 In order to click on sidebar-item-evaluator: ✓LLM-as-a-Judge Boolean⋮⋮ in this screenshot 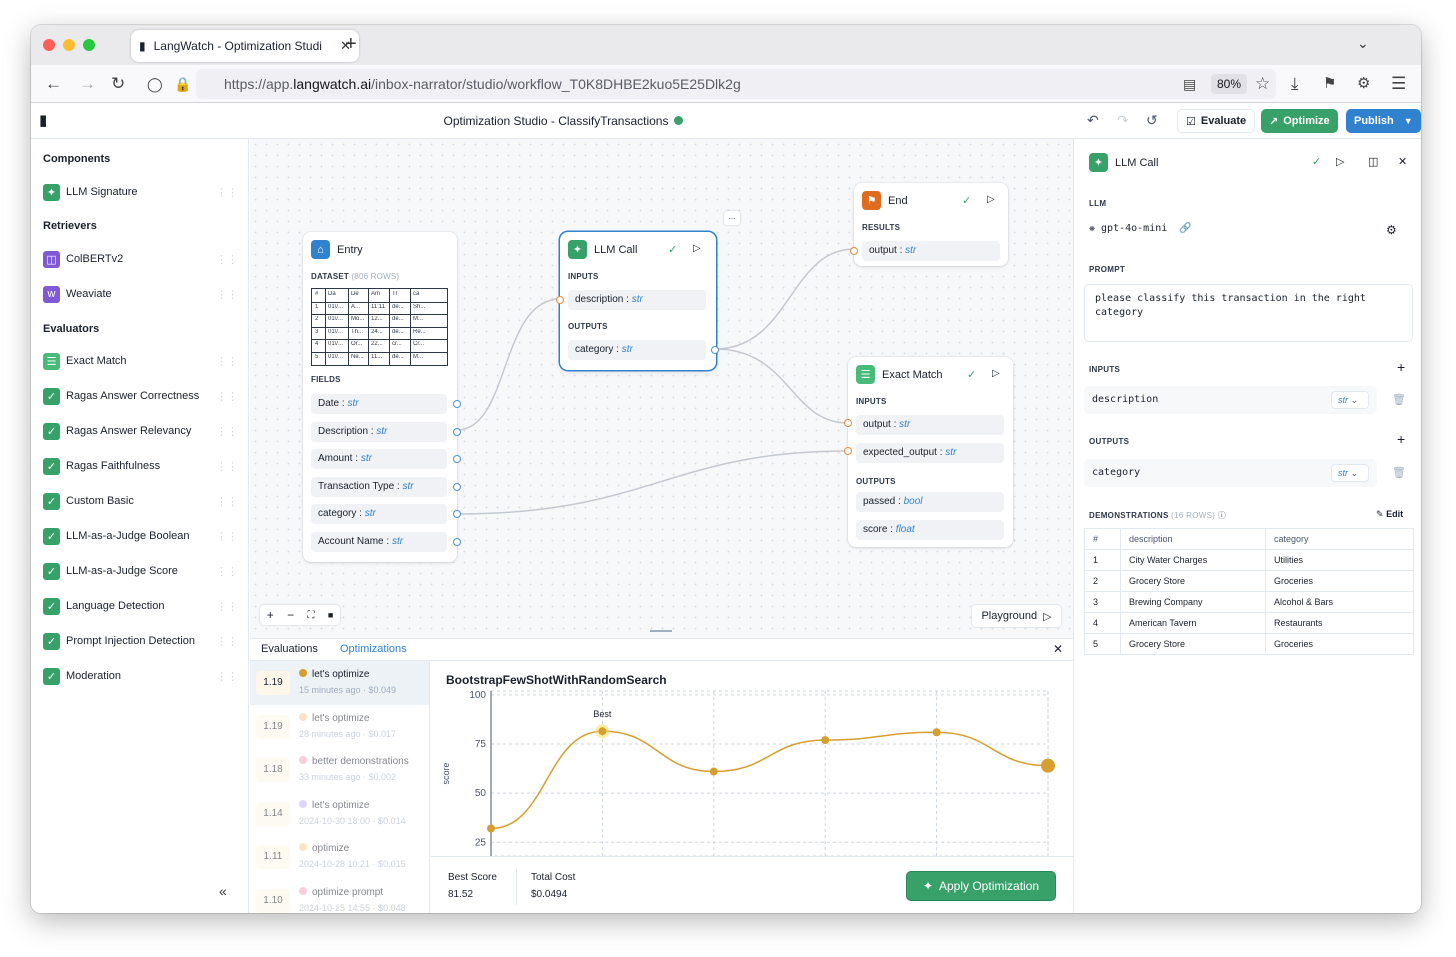, I will do `click(140, 536)`.